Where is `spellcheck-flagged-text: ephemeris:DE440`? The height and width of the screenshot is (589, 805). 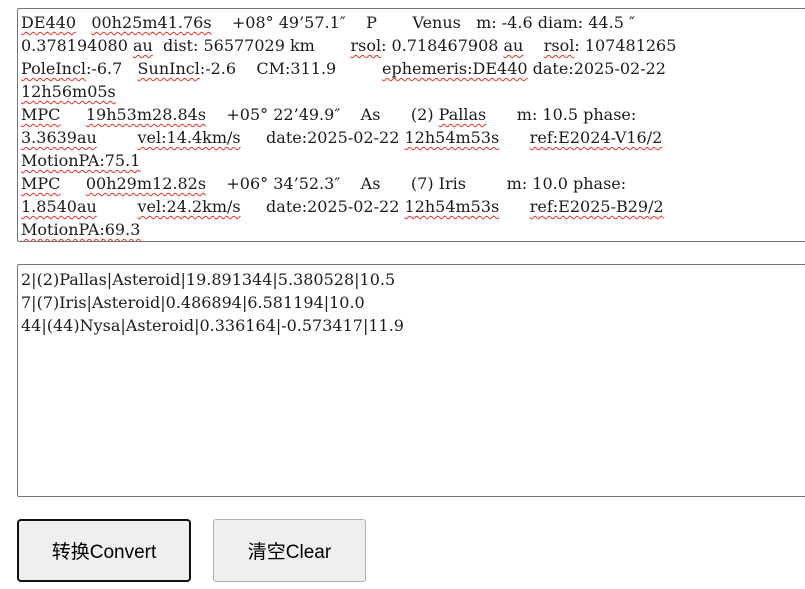
spellcheck-flagged-text: ephemeris:DE440 is located at coordinates (455, 68).